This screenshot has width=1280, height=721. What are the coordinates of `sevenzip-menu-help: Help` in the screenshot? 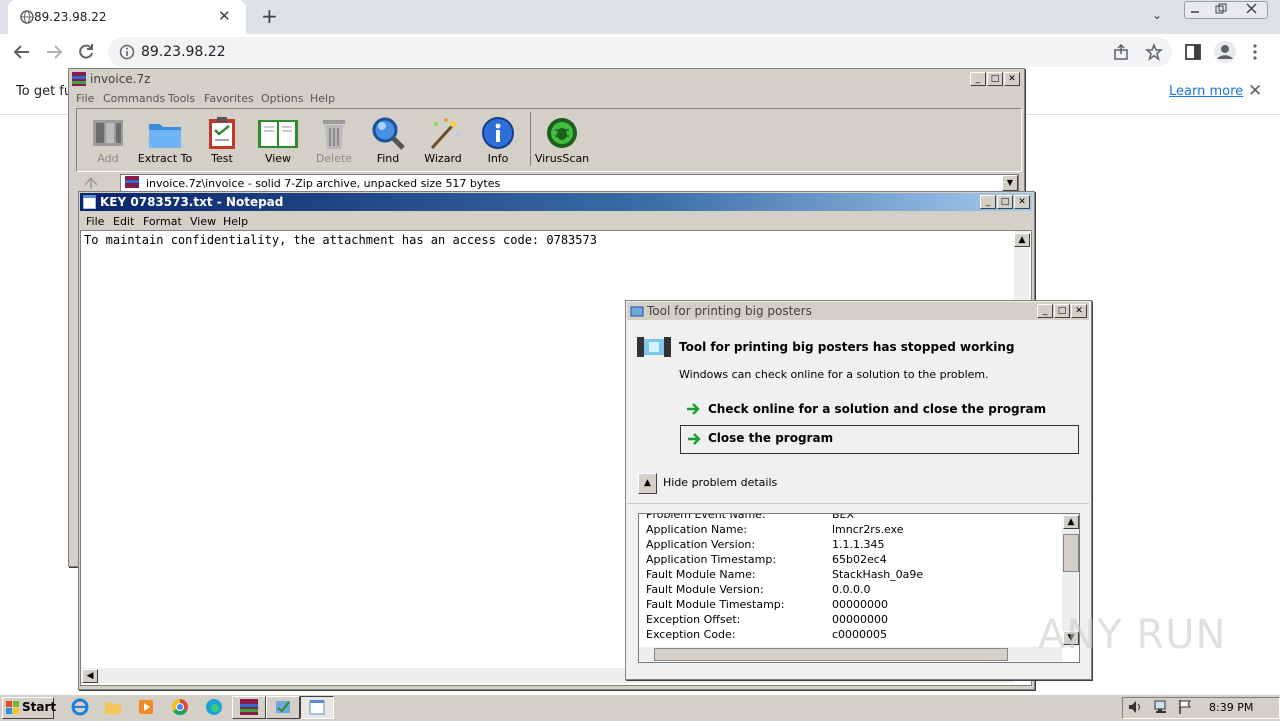 It's located at (322, 98).